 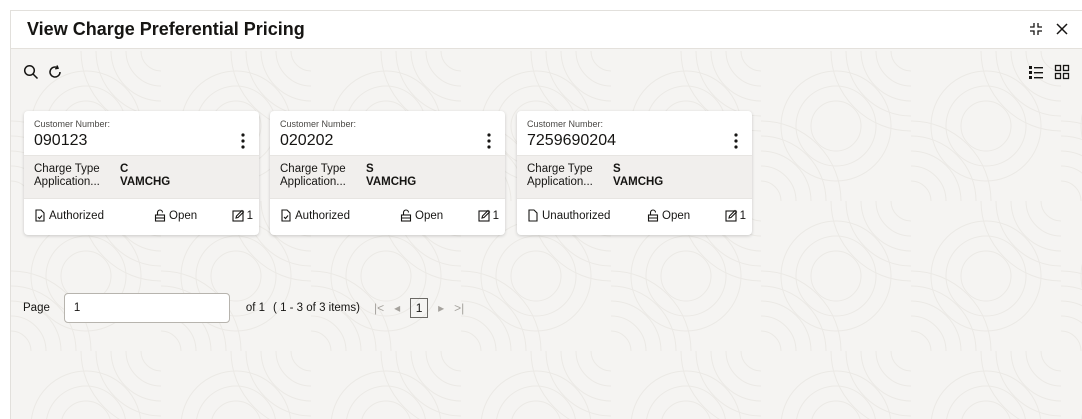 What do you see at coordinates (1062, 29) in the screenshot?
I see `close-icon` at bounding box center [1062, 29].